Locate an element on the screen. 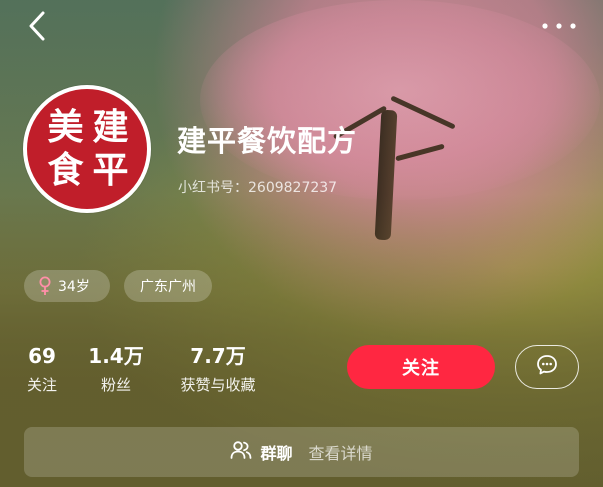  location-tag: 广东广州 is located at coordinates (168, 286).